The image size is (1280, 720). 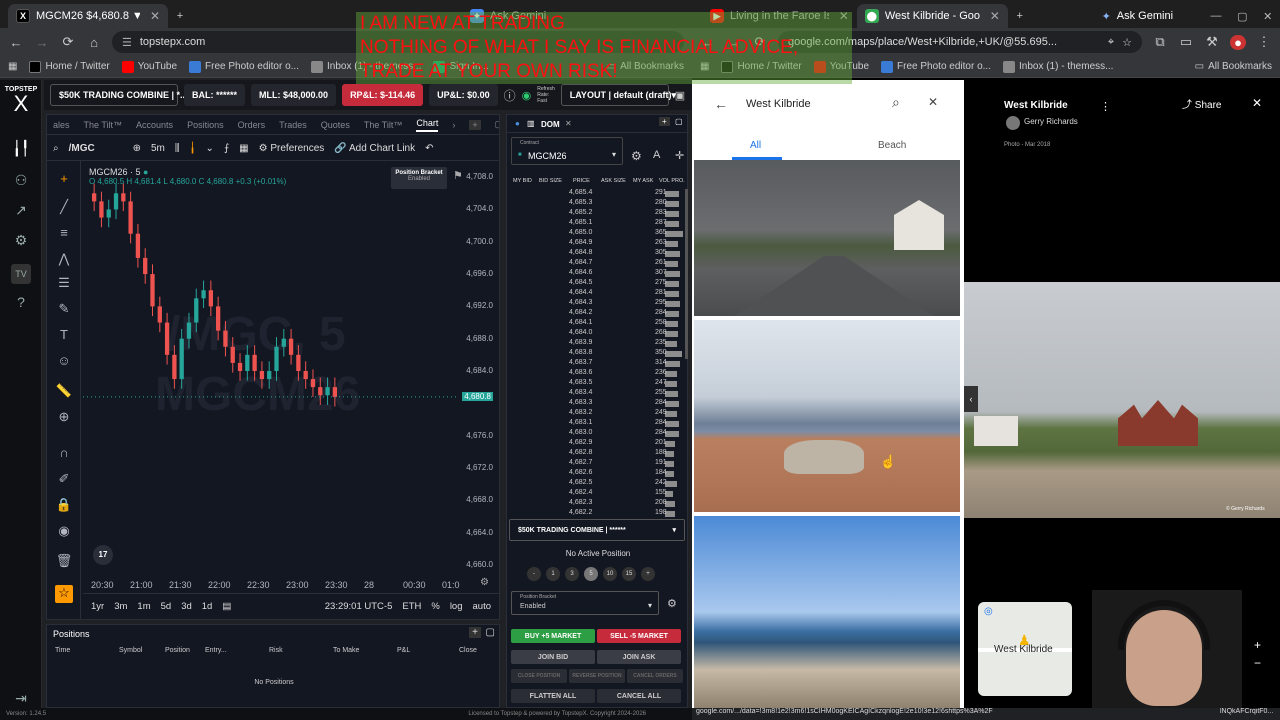 I want to click on indicators-icon: ⨍, so click(x=226, y=148).